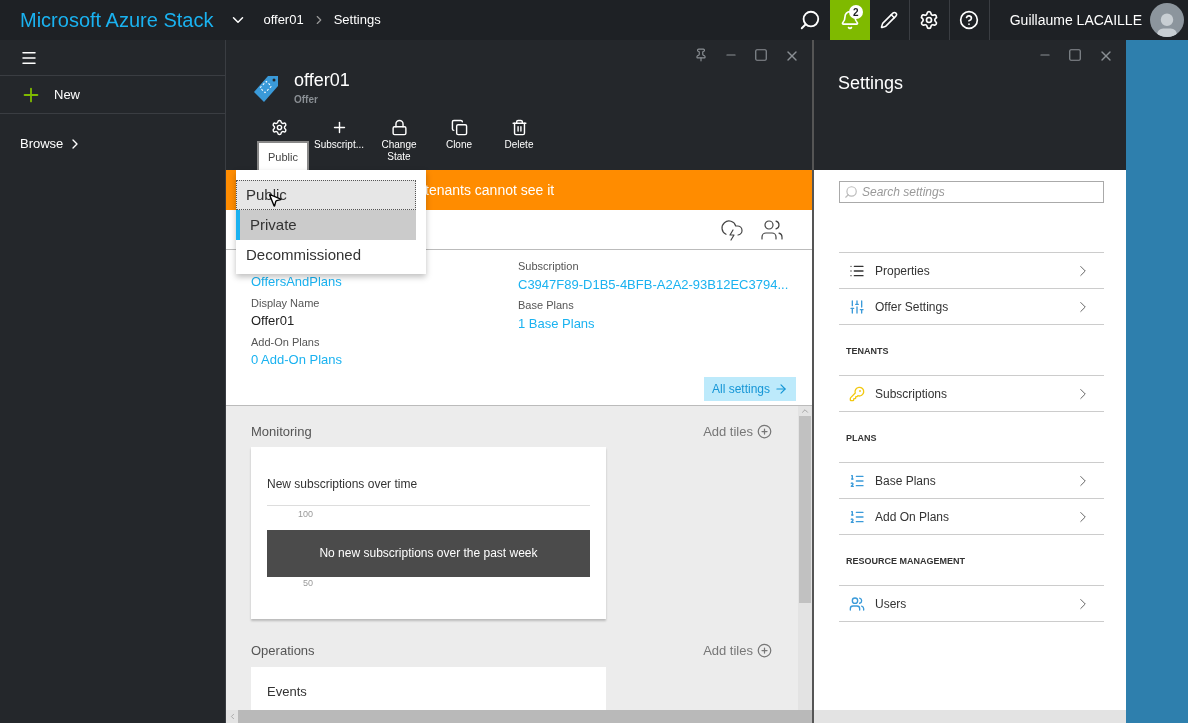 Image resolution: width=1188 pixels, height=723 pixels. Describe the element at coordinates (867, 352) in the screenshot. I see `group-heading: TENANTS` at that location.